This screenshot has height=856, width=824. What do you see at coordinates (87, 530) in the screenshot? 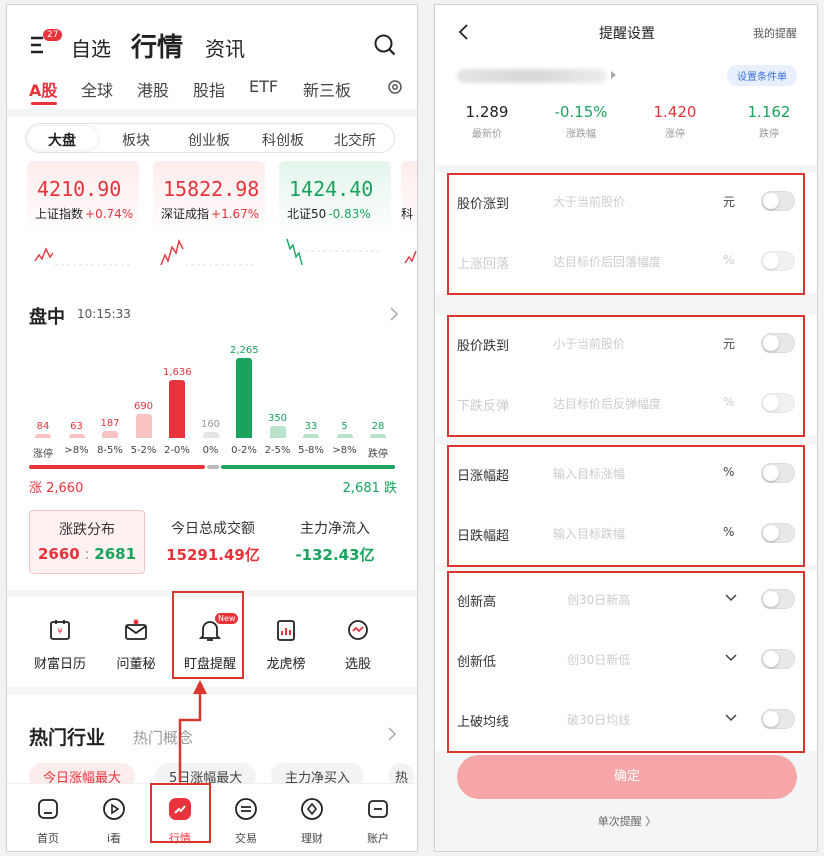
I see `stat-label: 涨跌分布` at bounding box center [87, 530].